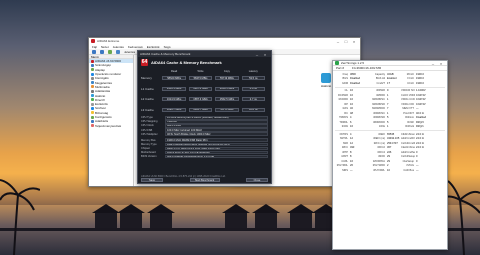  What do you see at coordinates (216, 122) in the screenshot?
I see `info-value: VRM-B0` at bounding box center [216, 122].